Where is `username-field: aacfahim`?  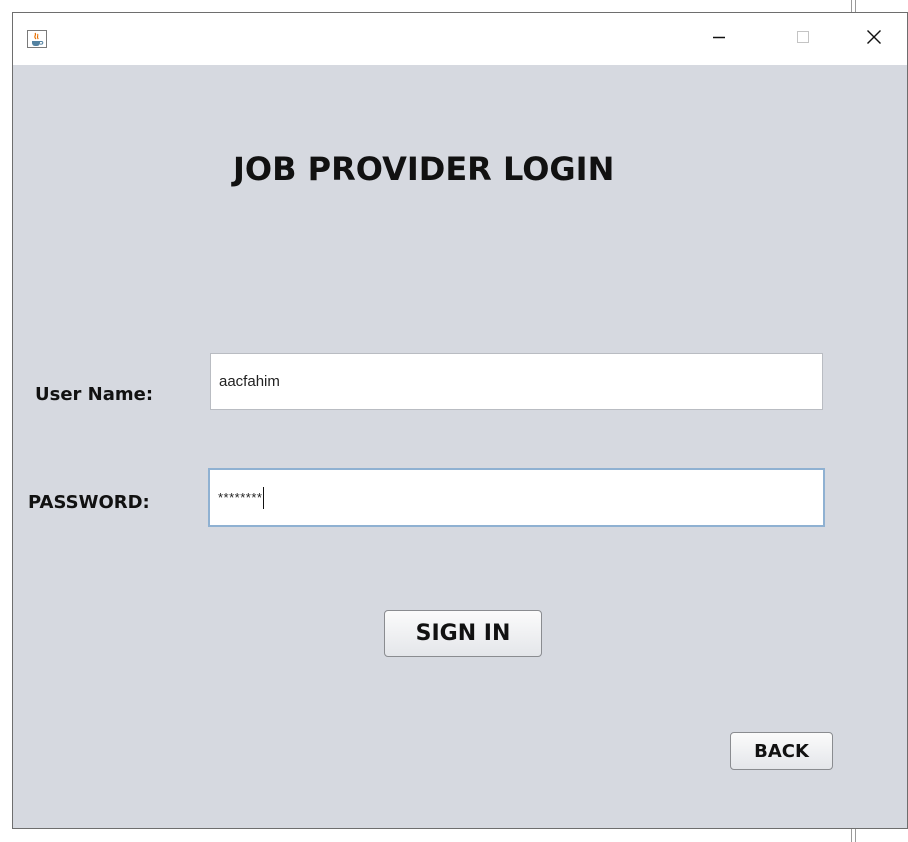
username-field: aacfahim is located at coordinates (516, 381).